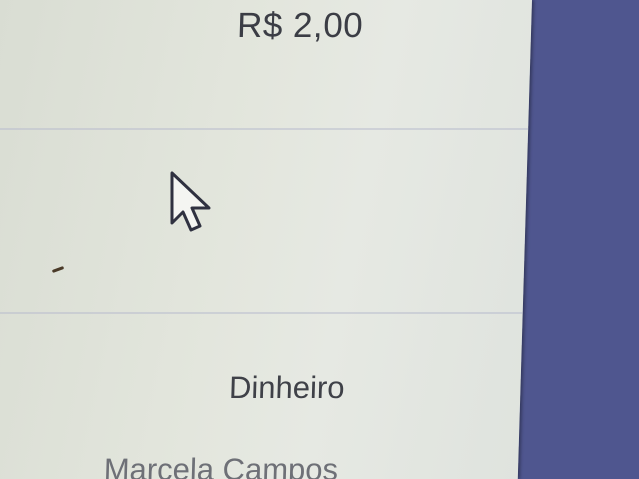 This screenshot has width=639, height=479. I want to click on customer-name: Marcela Campos, so click(221, 465).